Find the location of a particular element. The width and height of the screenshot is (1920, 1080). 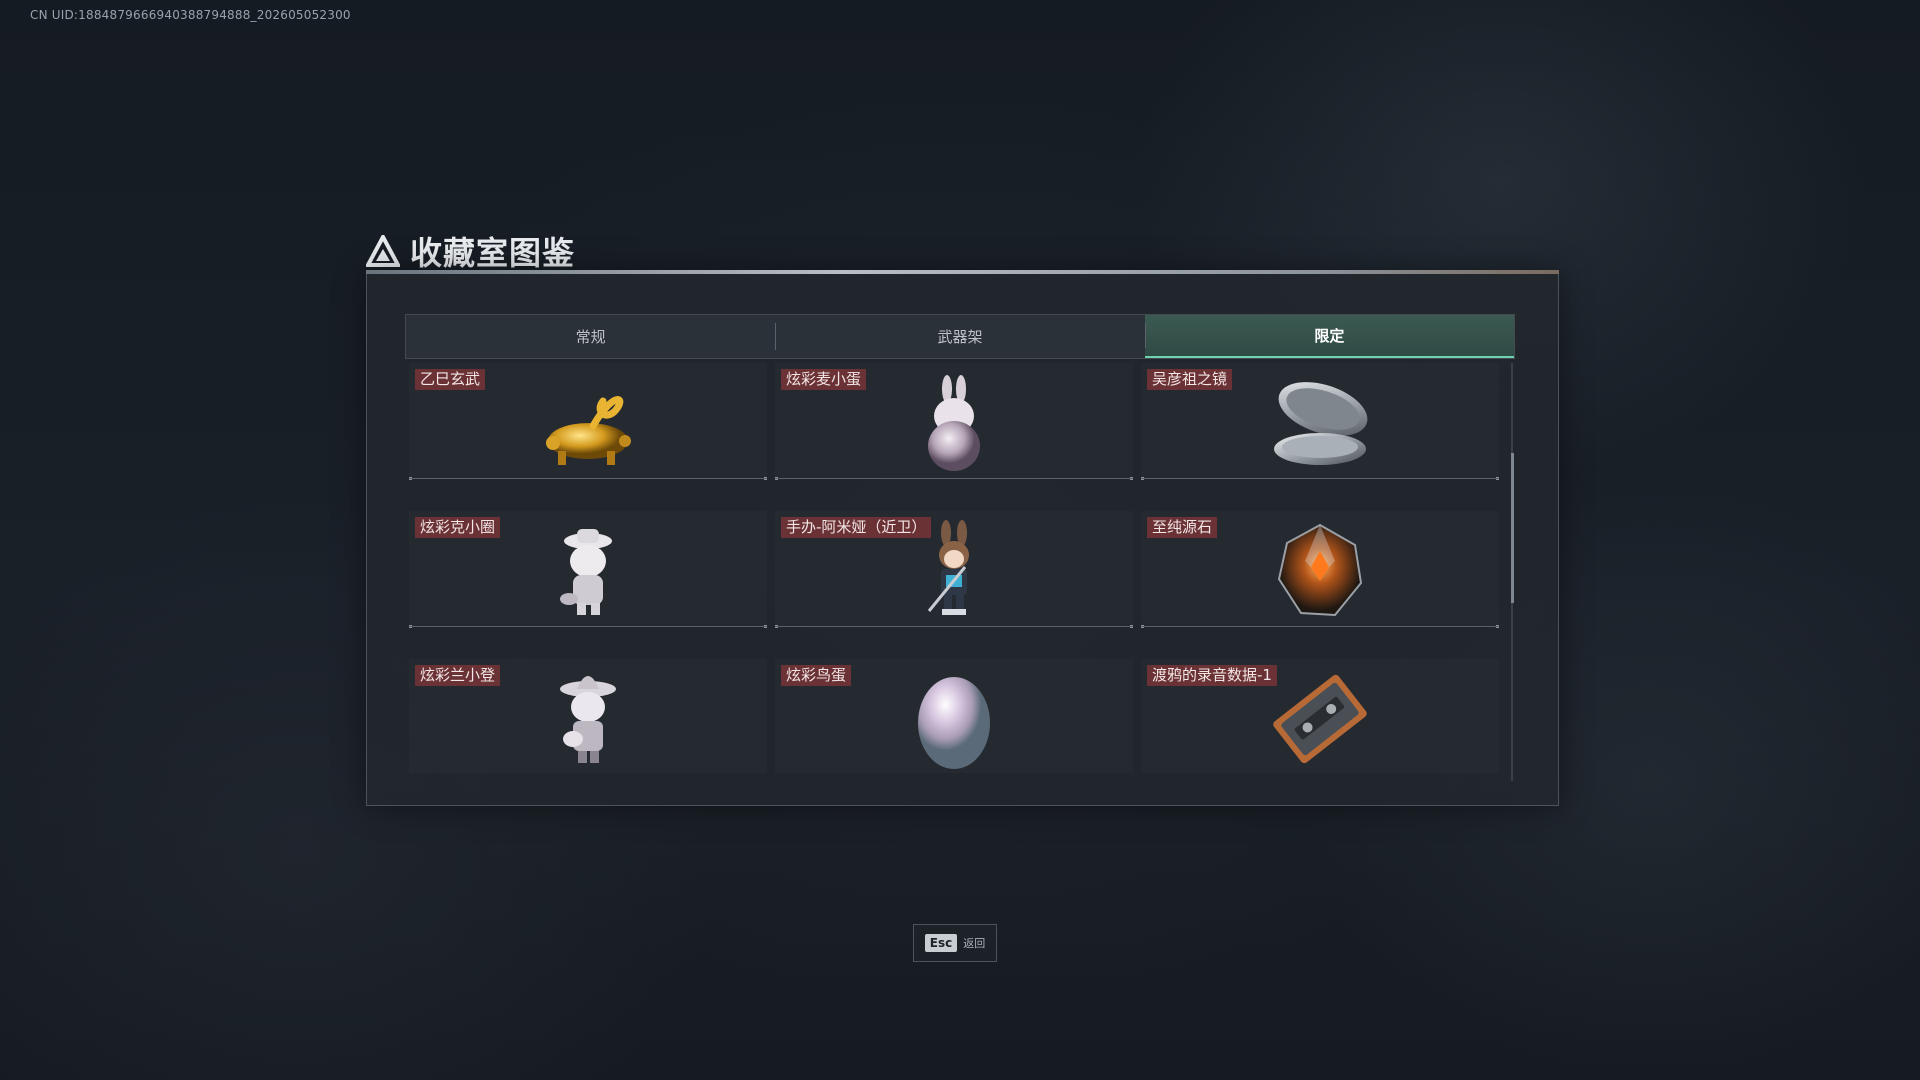

collection-item: 至纯源石 is located at coordinates (1320, 569).